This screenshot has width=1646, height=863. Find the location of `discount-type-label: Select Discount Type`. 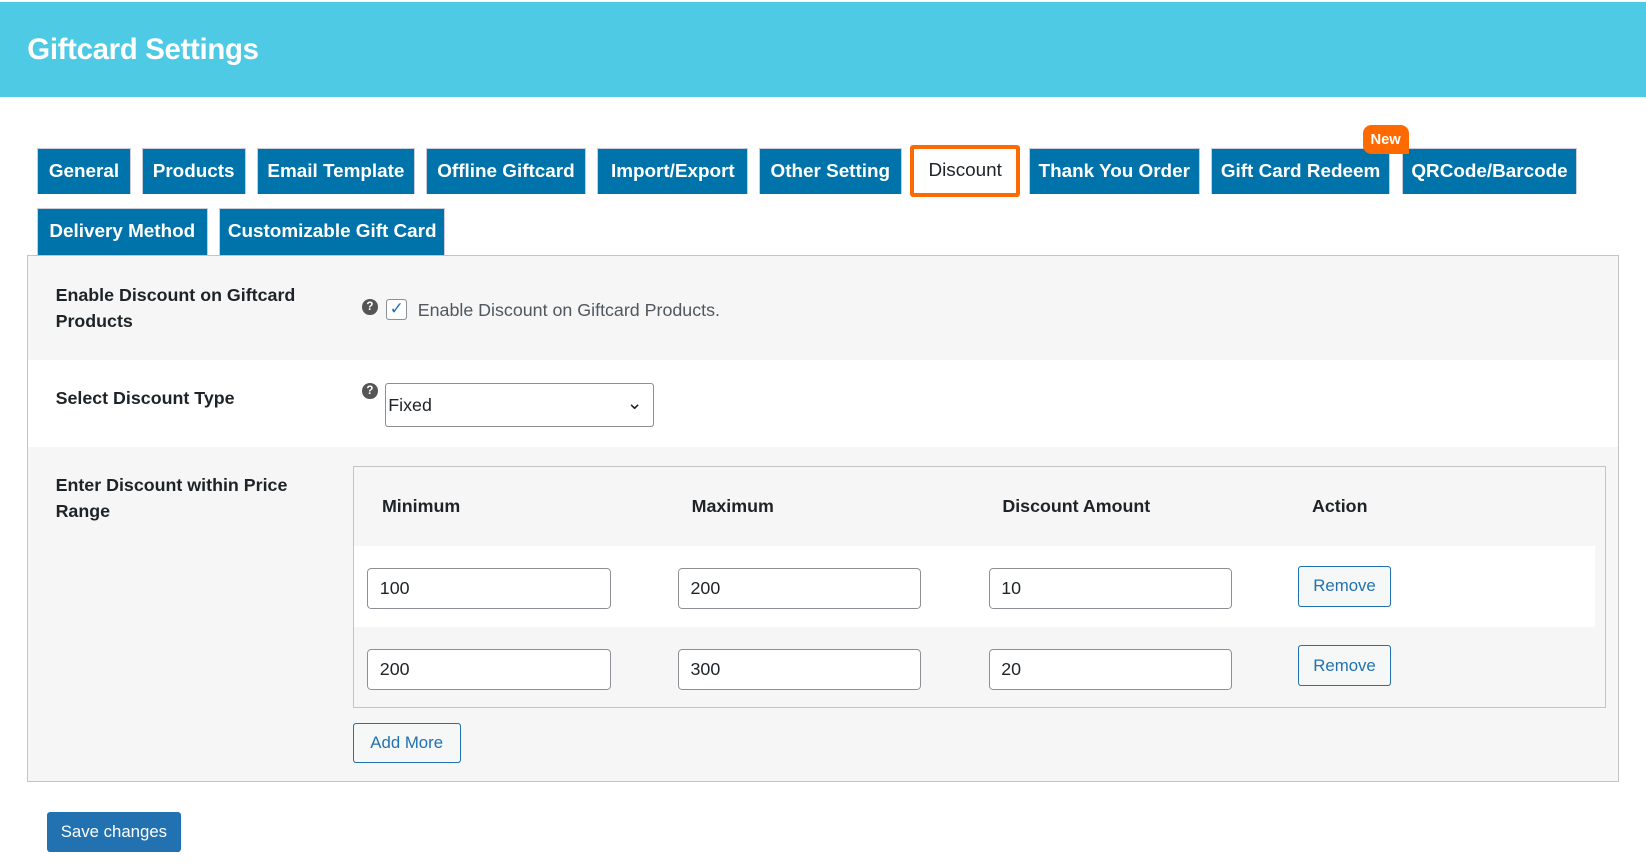

discount-type-label: Select Discount Type is located at coordinates (145, 398).